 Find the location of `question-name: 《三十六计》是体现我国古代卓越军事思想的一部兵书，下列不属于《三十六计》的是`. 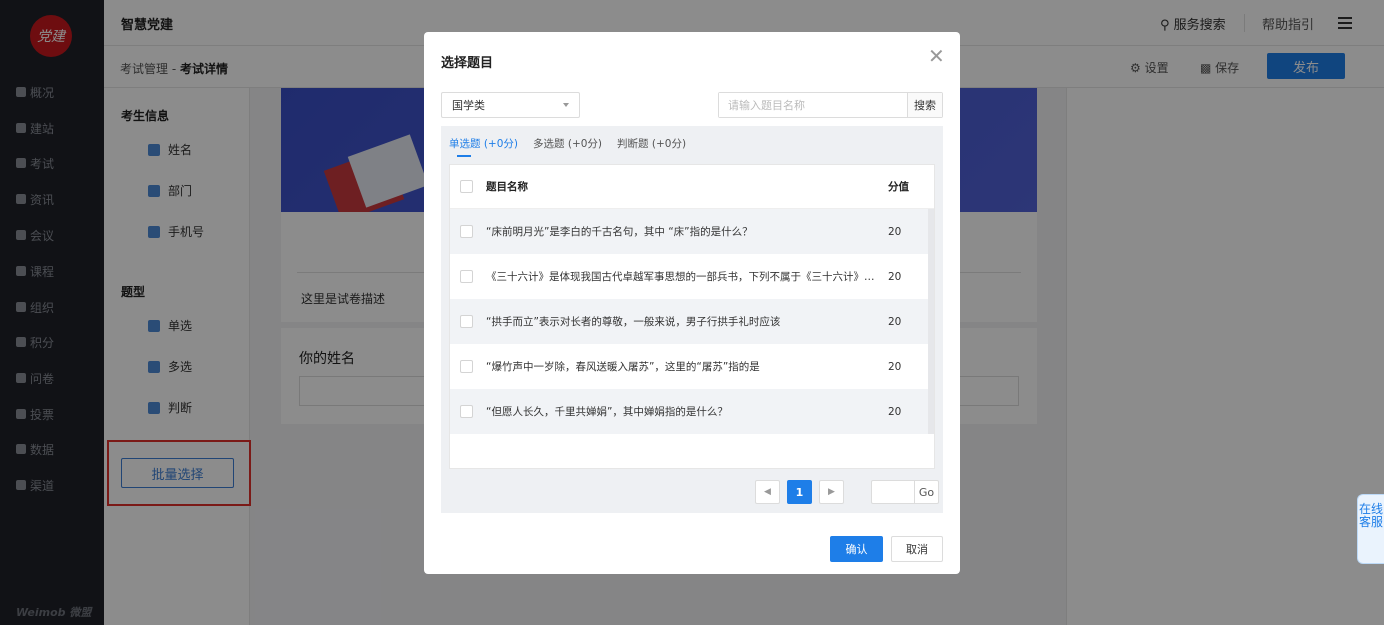

question-name: 《三十六计》是体现我国古代卓越军事思想的一部兵书，下列不属于《三十六计》的是 is located at coordinates (684, 277).